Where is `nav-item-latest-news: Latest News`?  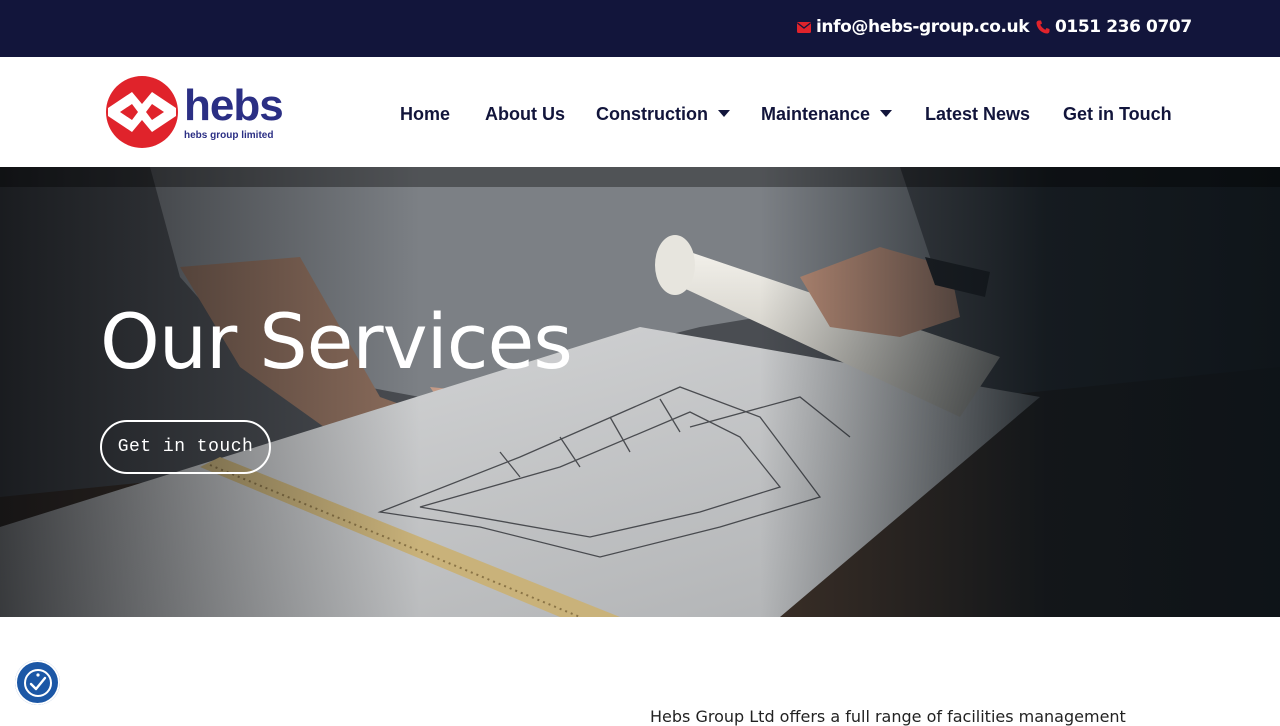 nav-item-latest-news: Latest News is located at coordinates (977, 114).